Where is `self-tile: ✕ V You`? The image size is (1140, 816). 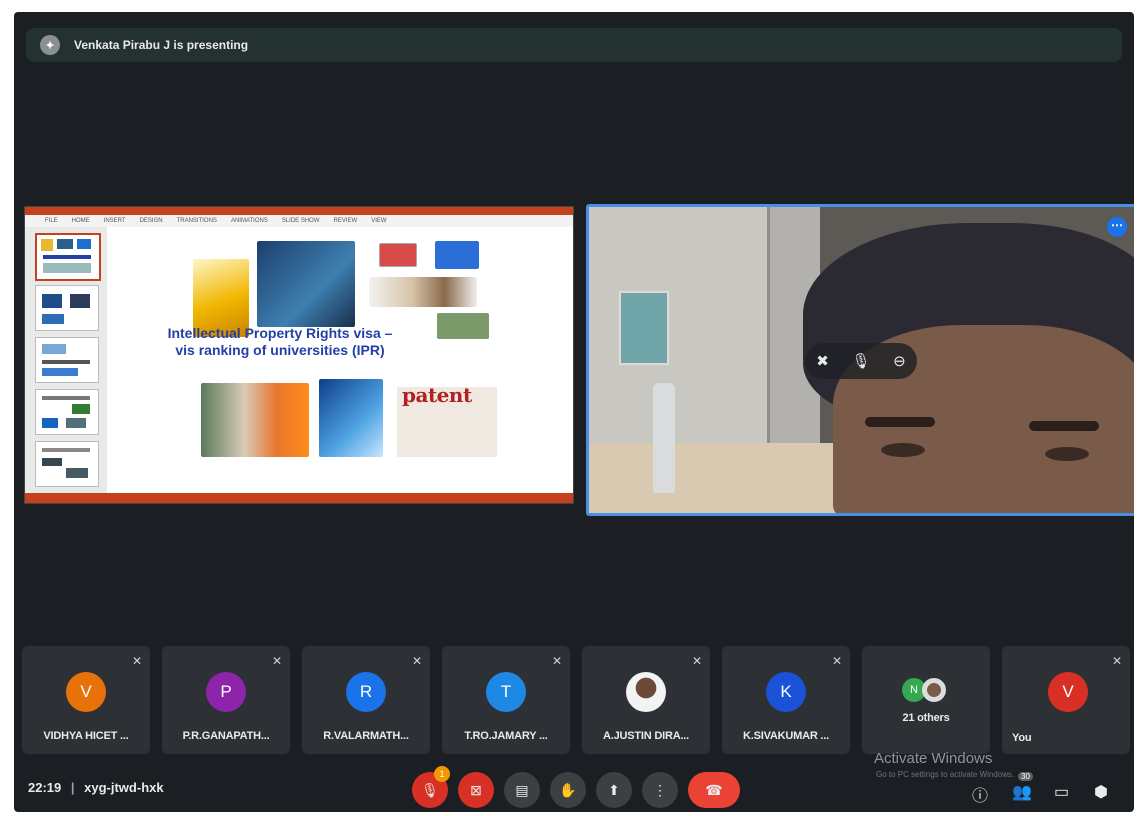 self-tile: ✕ V You is located at coordinates (1066, 700).